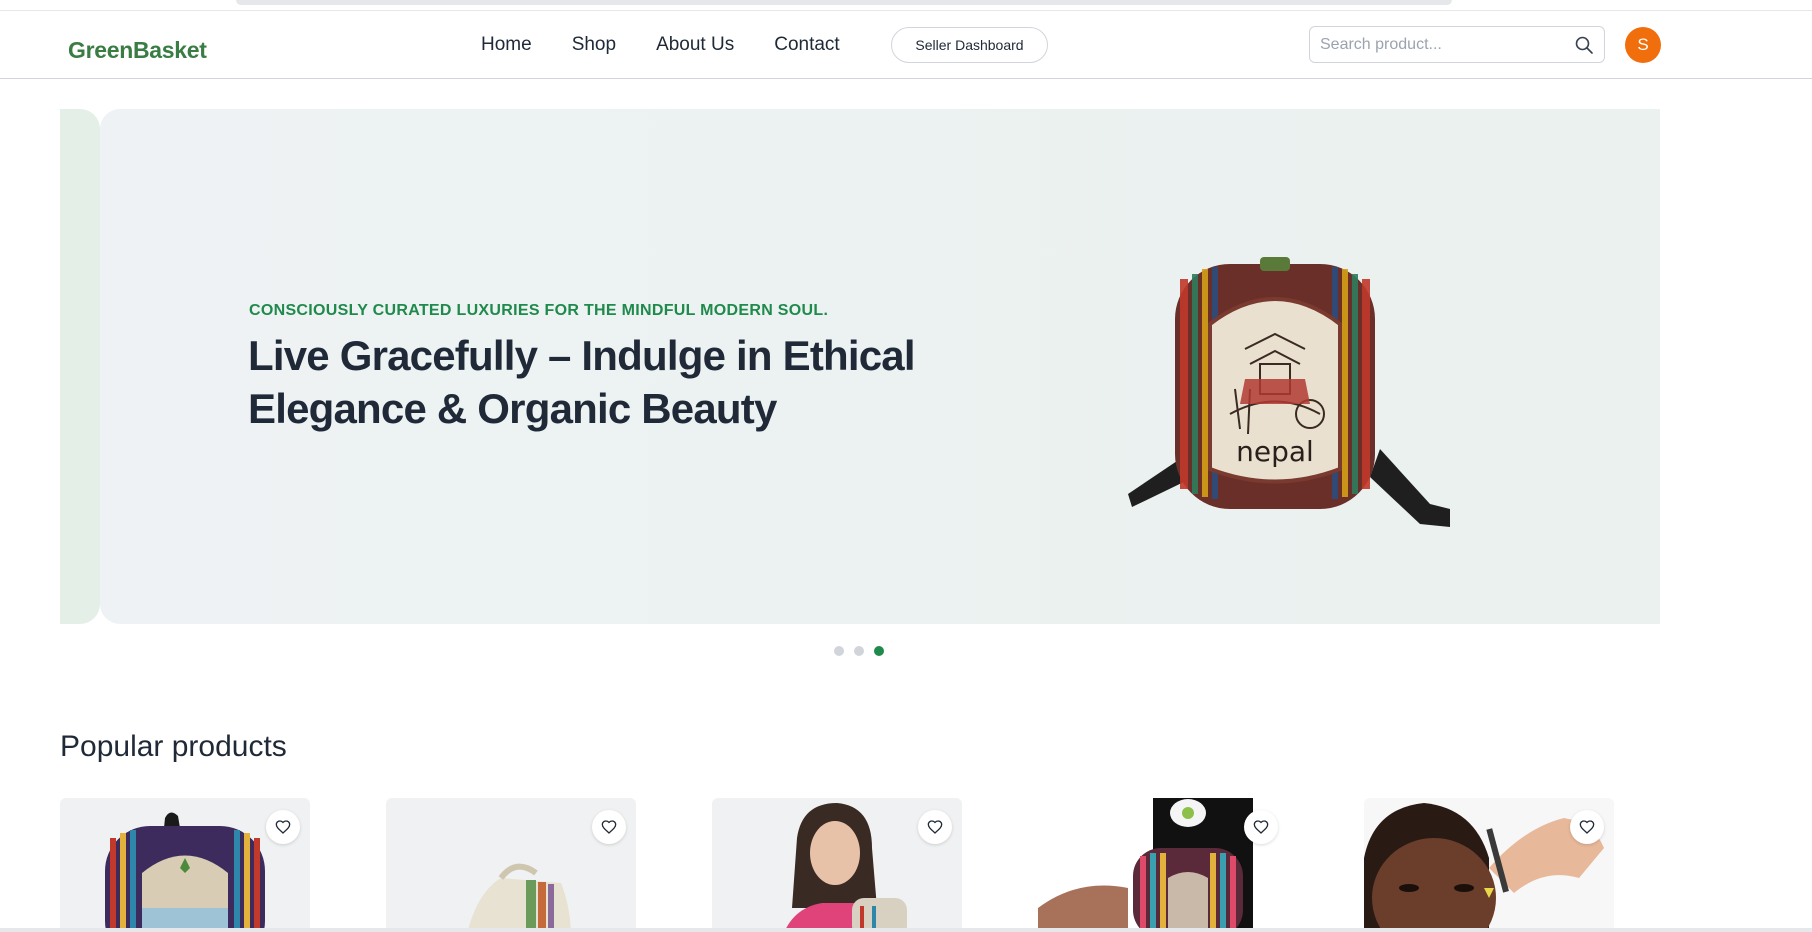 The image size is (1812, 932). I want to click on backpack-product-image: nepal, so click(1289, 392).